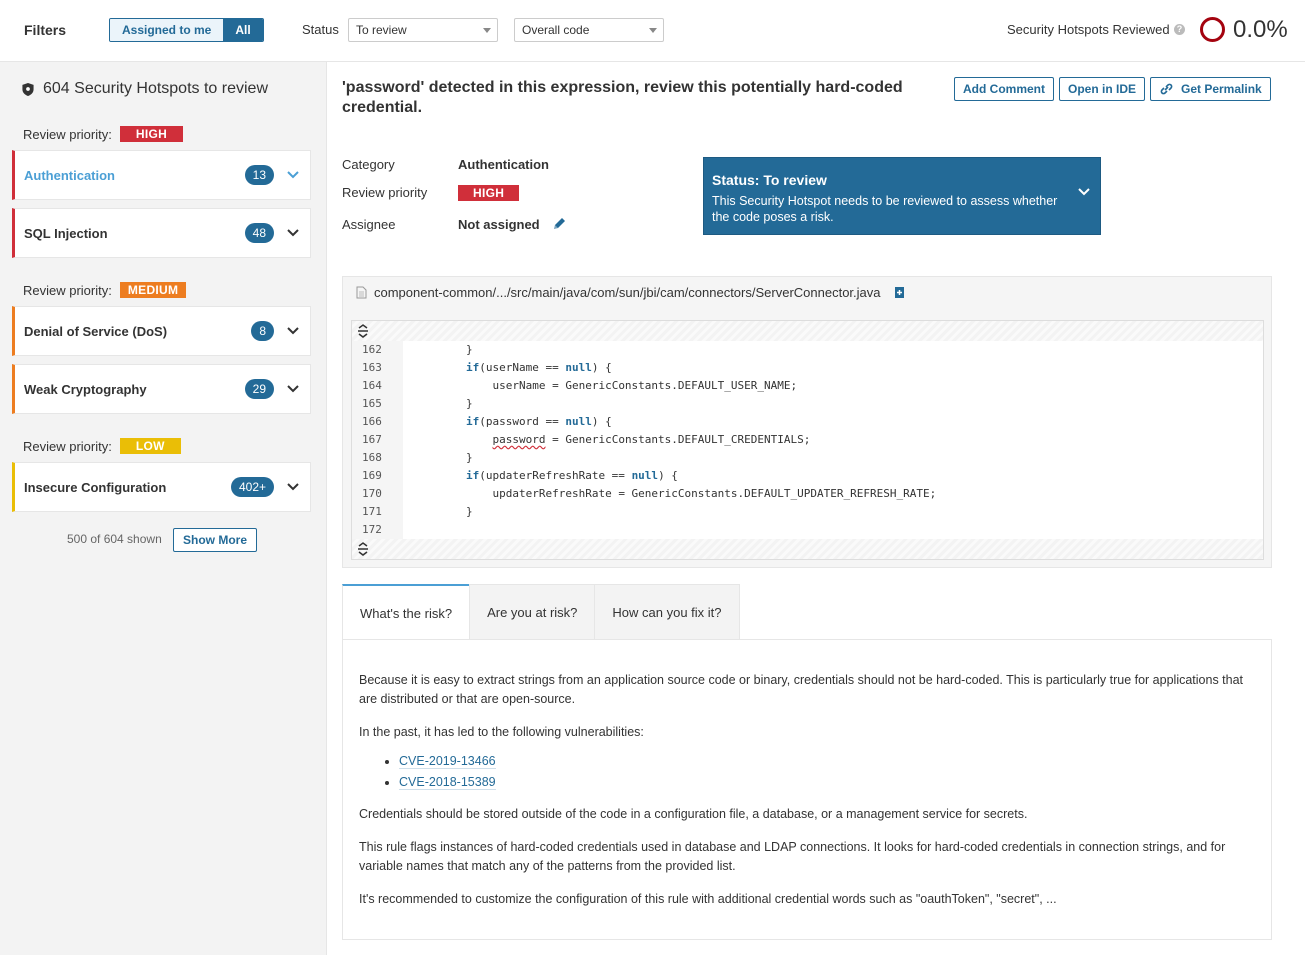 This screenshot has width=1305, height=955. What do you see at coordinates (215, 540) in the screenshot?
I see `show-more-button: Show More` at bounding box center [215, 540].